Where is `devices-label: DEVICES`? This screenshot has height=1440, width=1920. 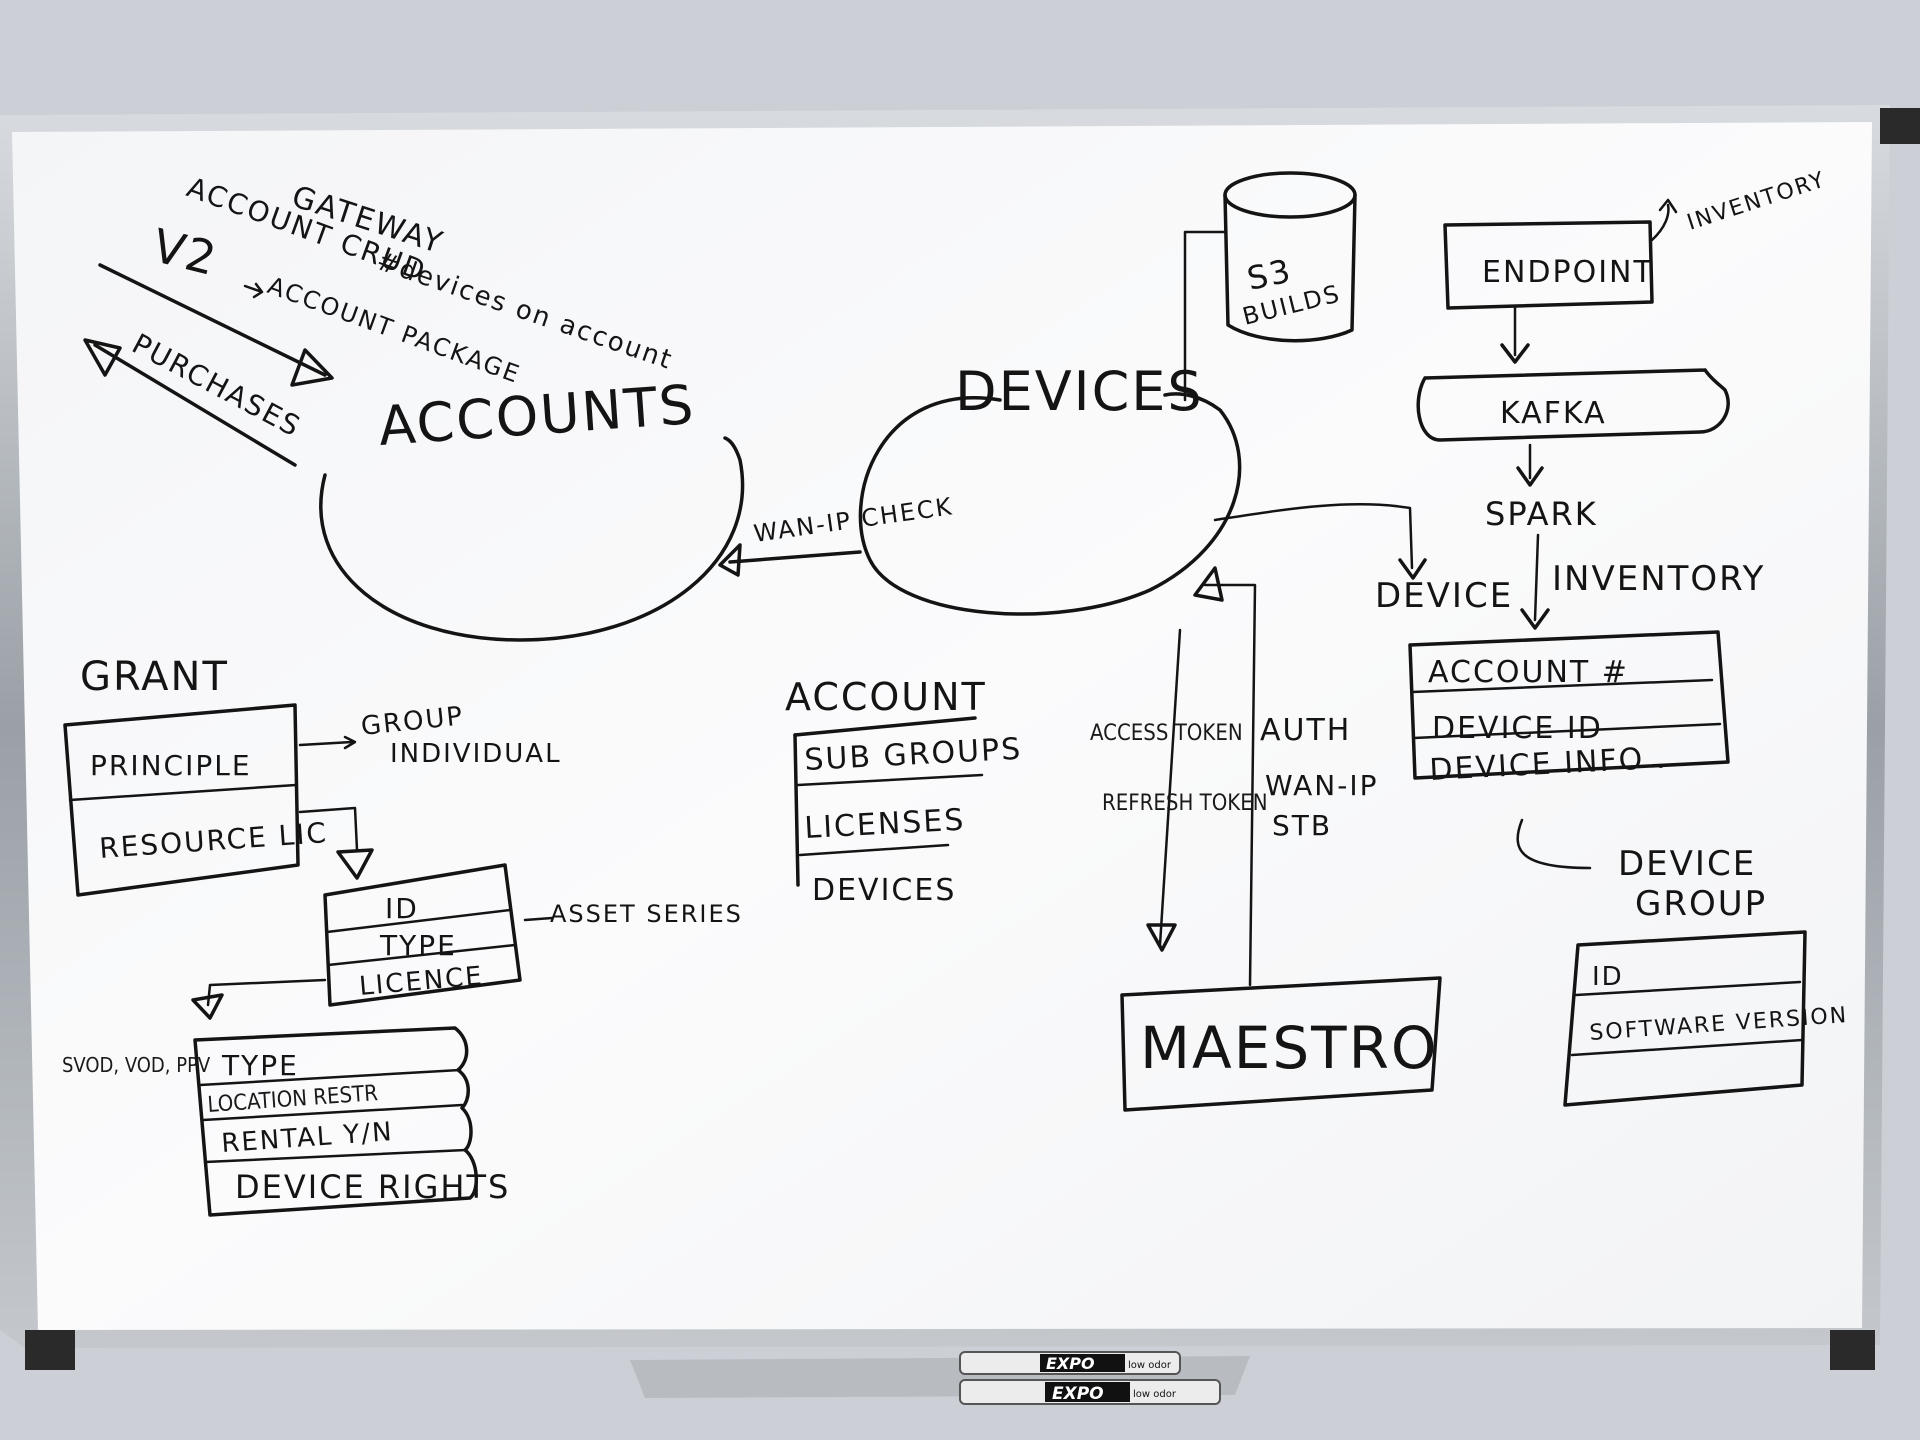
devices-label: DEVICES is located at coordinates (1079, 391).